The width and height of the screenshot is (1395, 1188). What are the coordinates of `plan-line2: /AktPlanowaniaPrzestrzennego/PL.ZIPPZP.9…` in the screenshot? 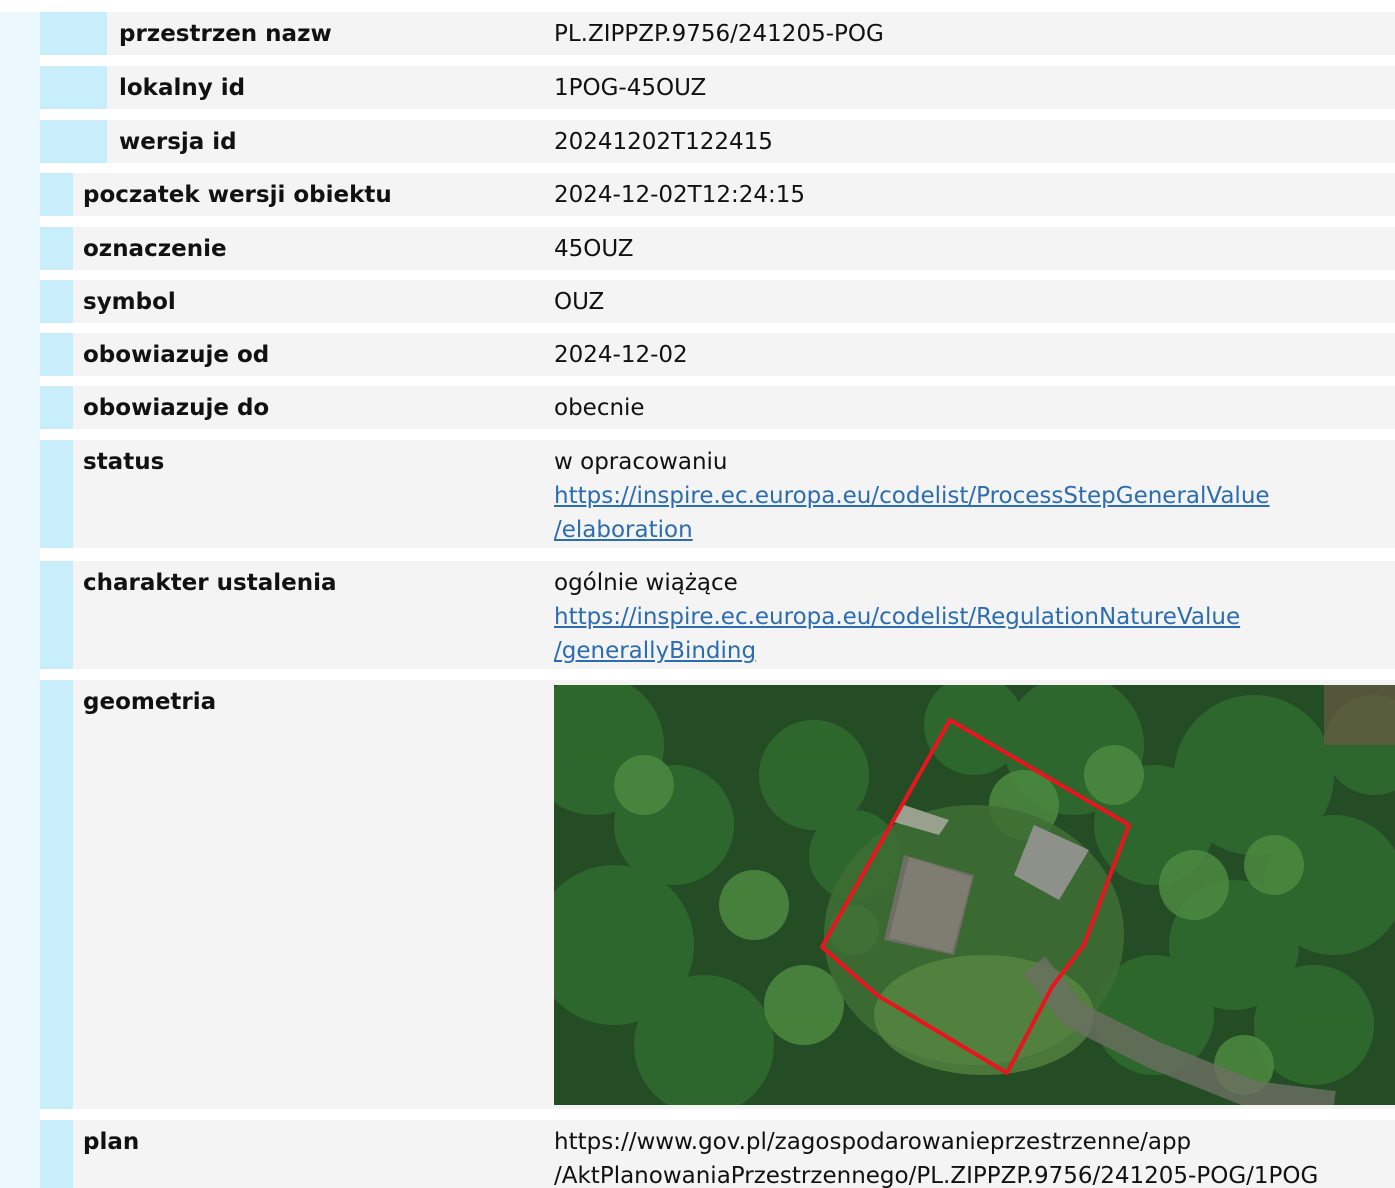 It's located at (936, 1175).